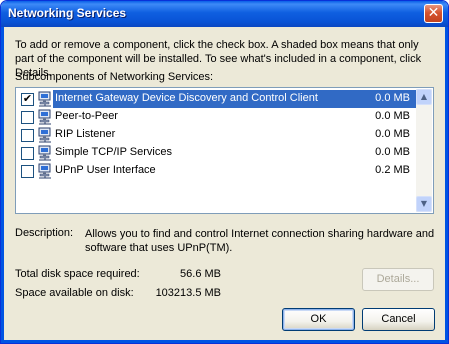 This screenshot has width=449, height=344. What do you see at coordinates (77, 274) in the screenshot?
I see `disk-space-required-label: Total disk space required:` at bounding box center [77, 274].